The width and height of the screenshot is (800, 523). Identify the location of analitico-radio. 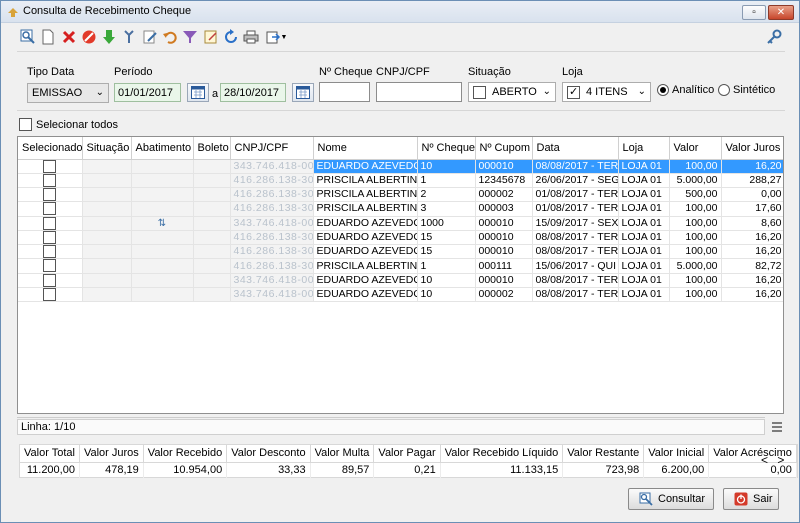
(663, 90).